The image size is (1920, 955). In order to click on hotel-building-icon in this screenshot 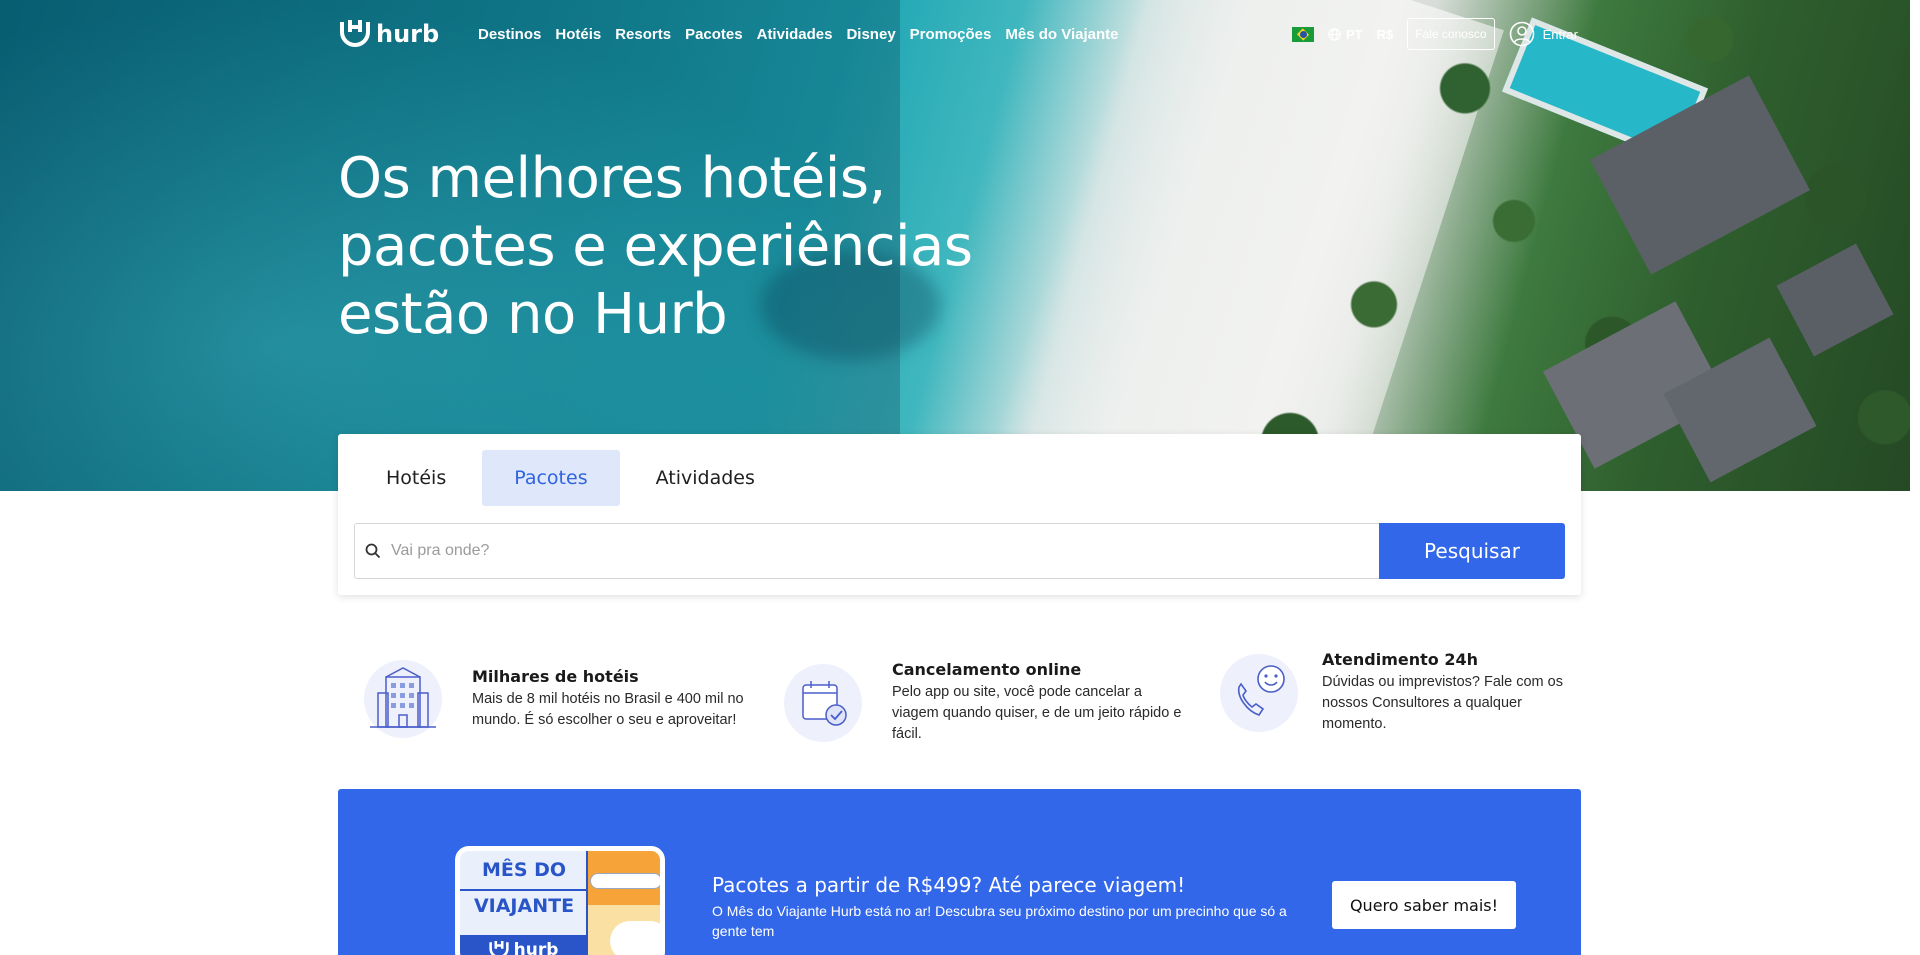, I will do `click(403, 699)`.